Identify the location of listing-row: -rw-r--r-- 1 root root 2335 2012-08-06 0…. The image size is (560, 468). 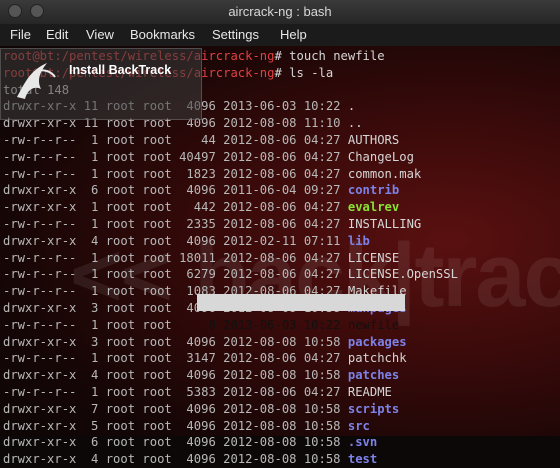
(212, 224).